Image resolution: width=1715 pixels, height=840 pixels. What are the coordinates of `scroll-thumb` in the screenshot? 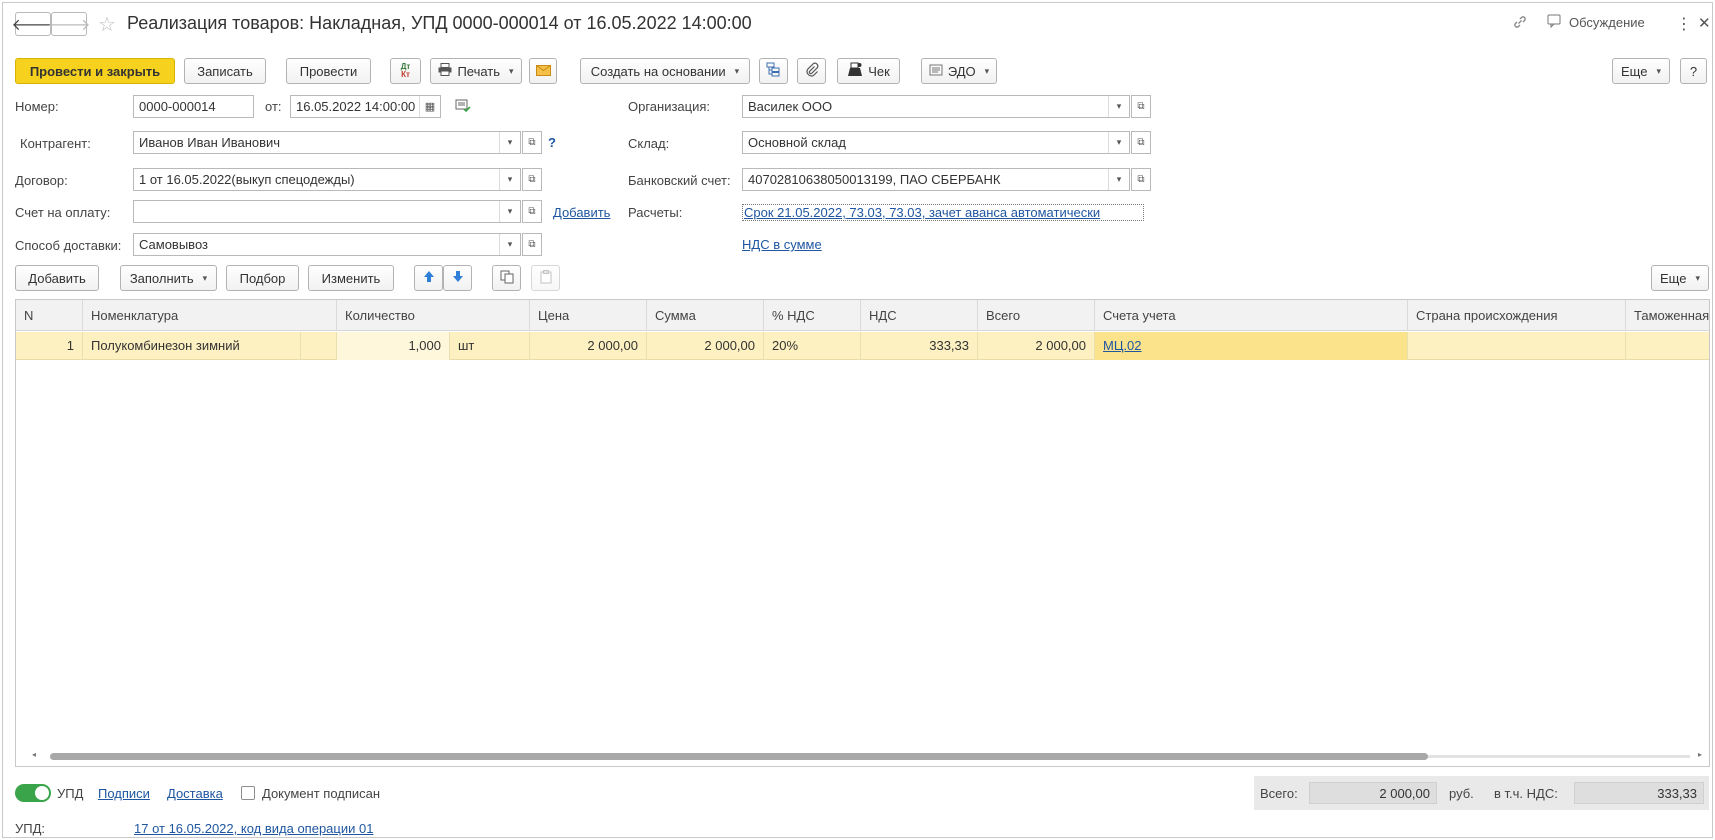 It's located at (739, 756).